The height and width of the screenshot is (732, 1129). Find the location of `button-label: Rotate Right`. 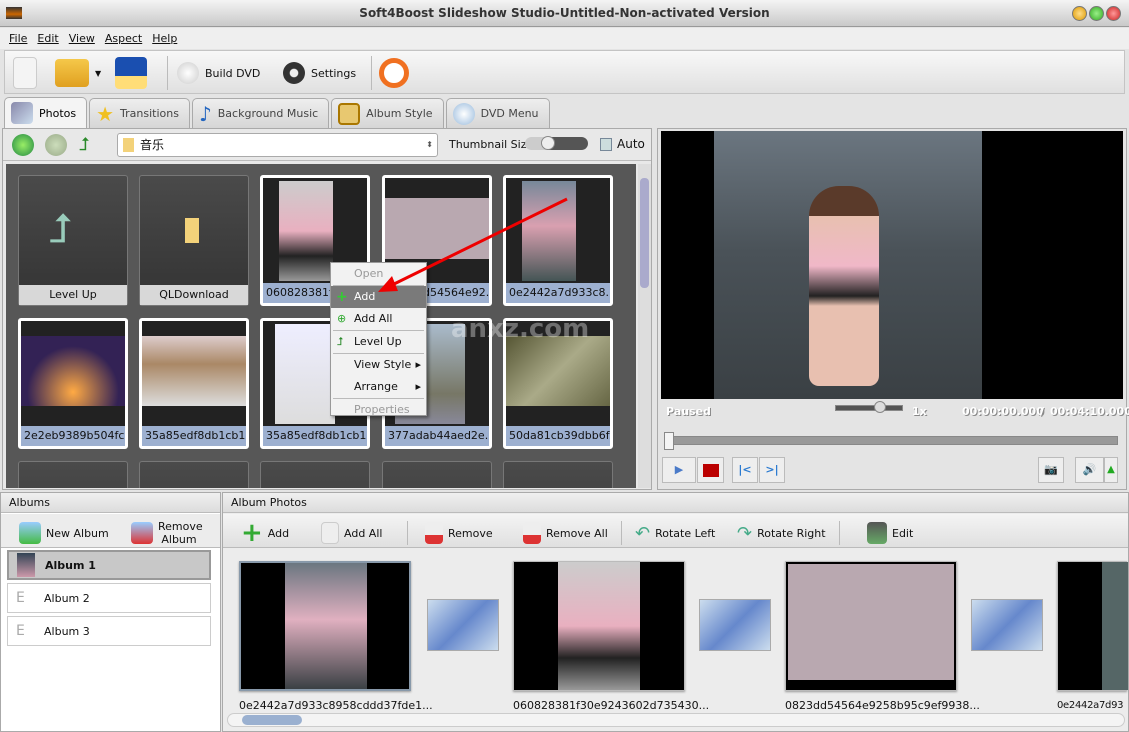

button-label: Rotate Right is located at coordinates (791, 533).